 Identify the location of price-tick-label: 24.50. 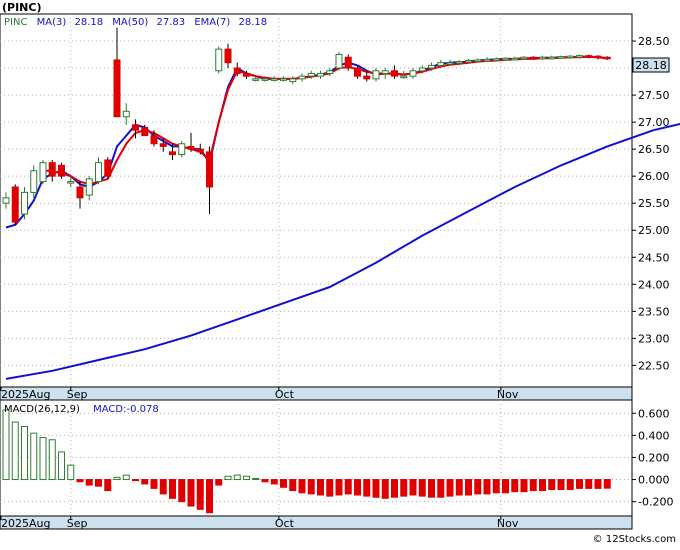
(654, 257).